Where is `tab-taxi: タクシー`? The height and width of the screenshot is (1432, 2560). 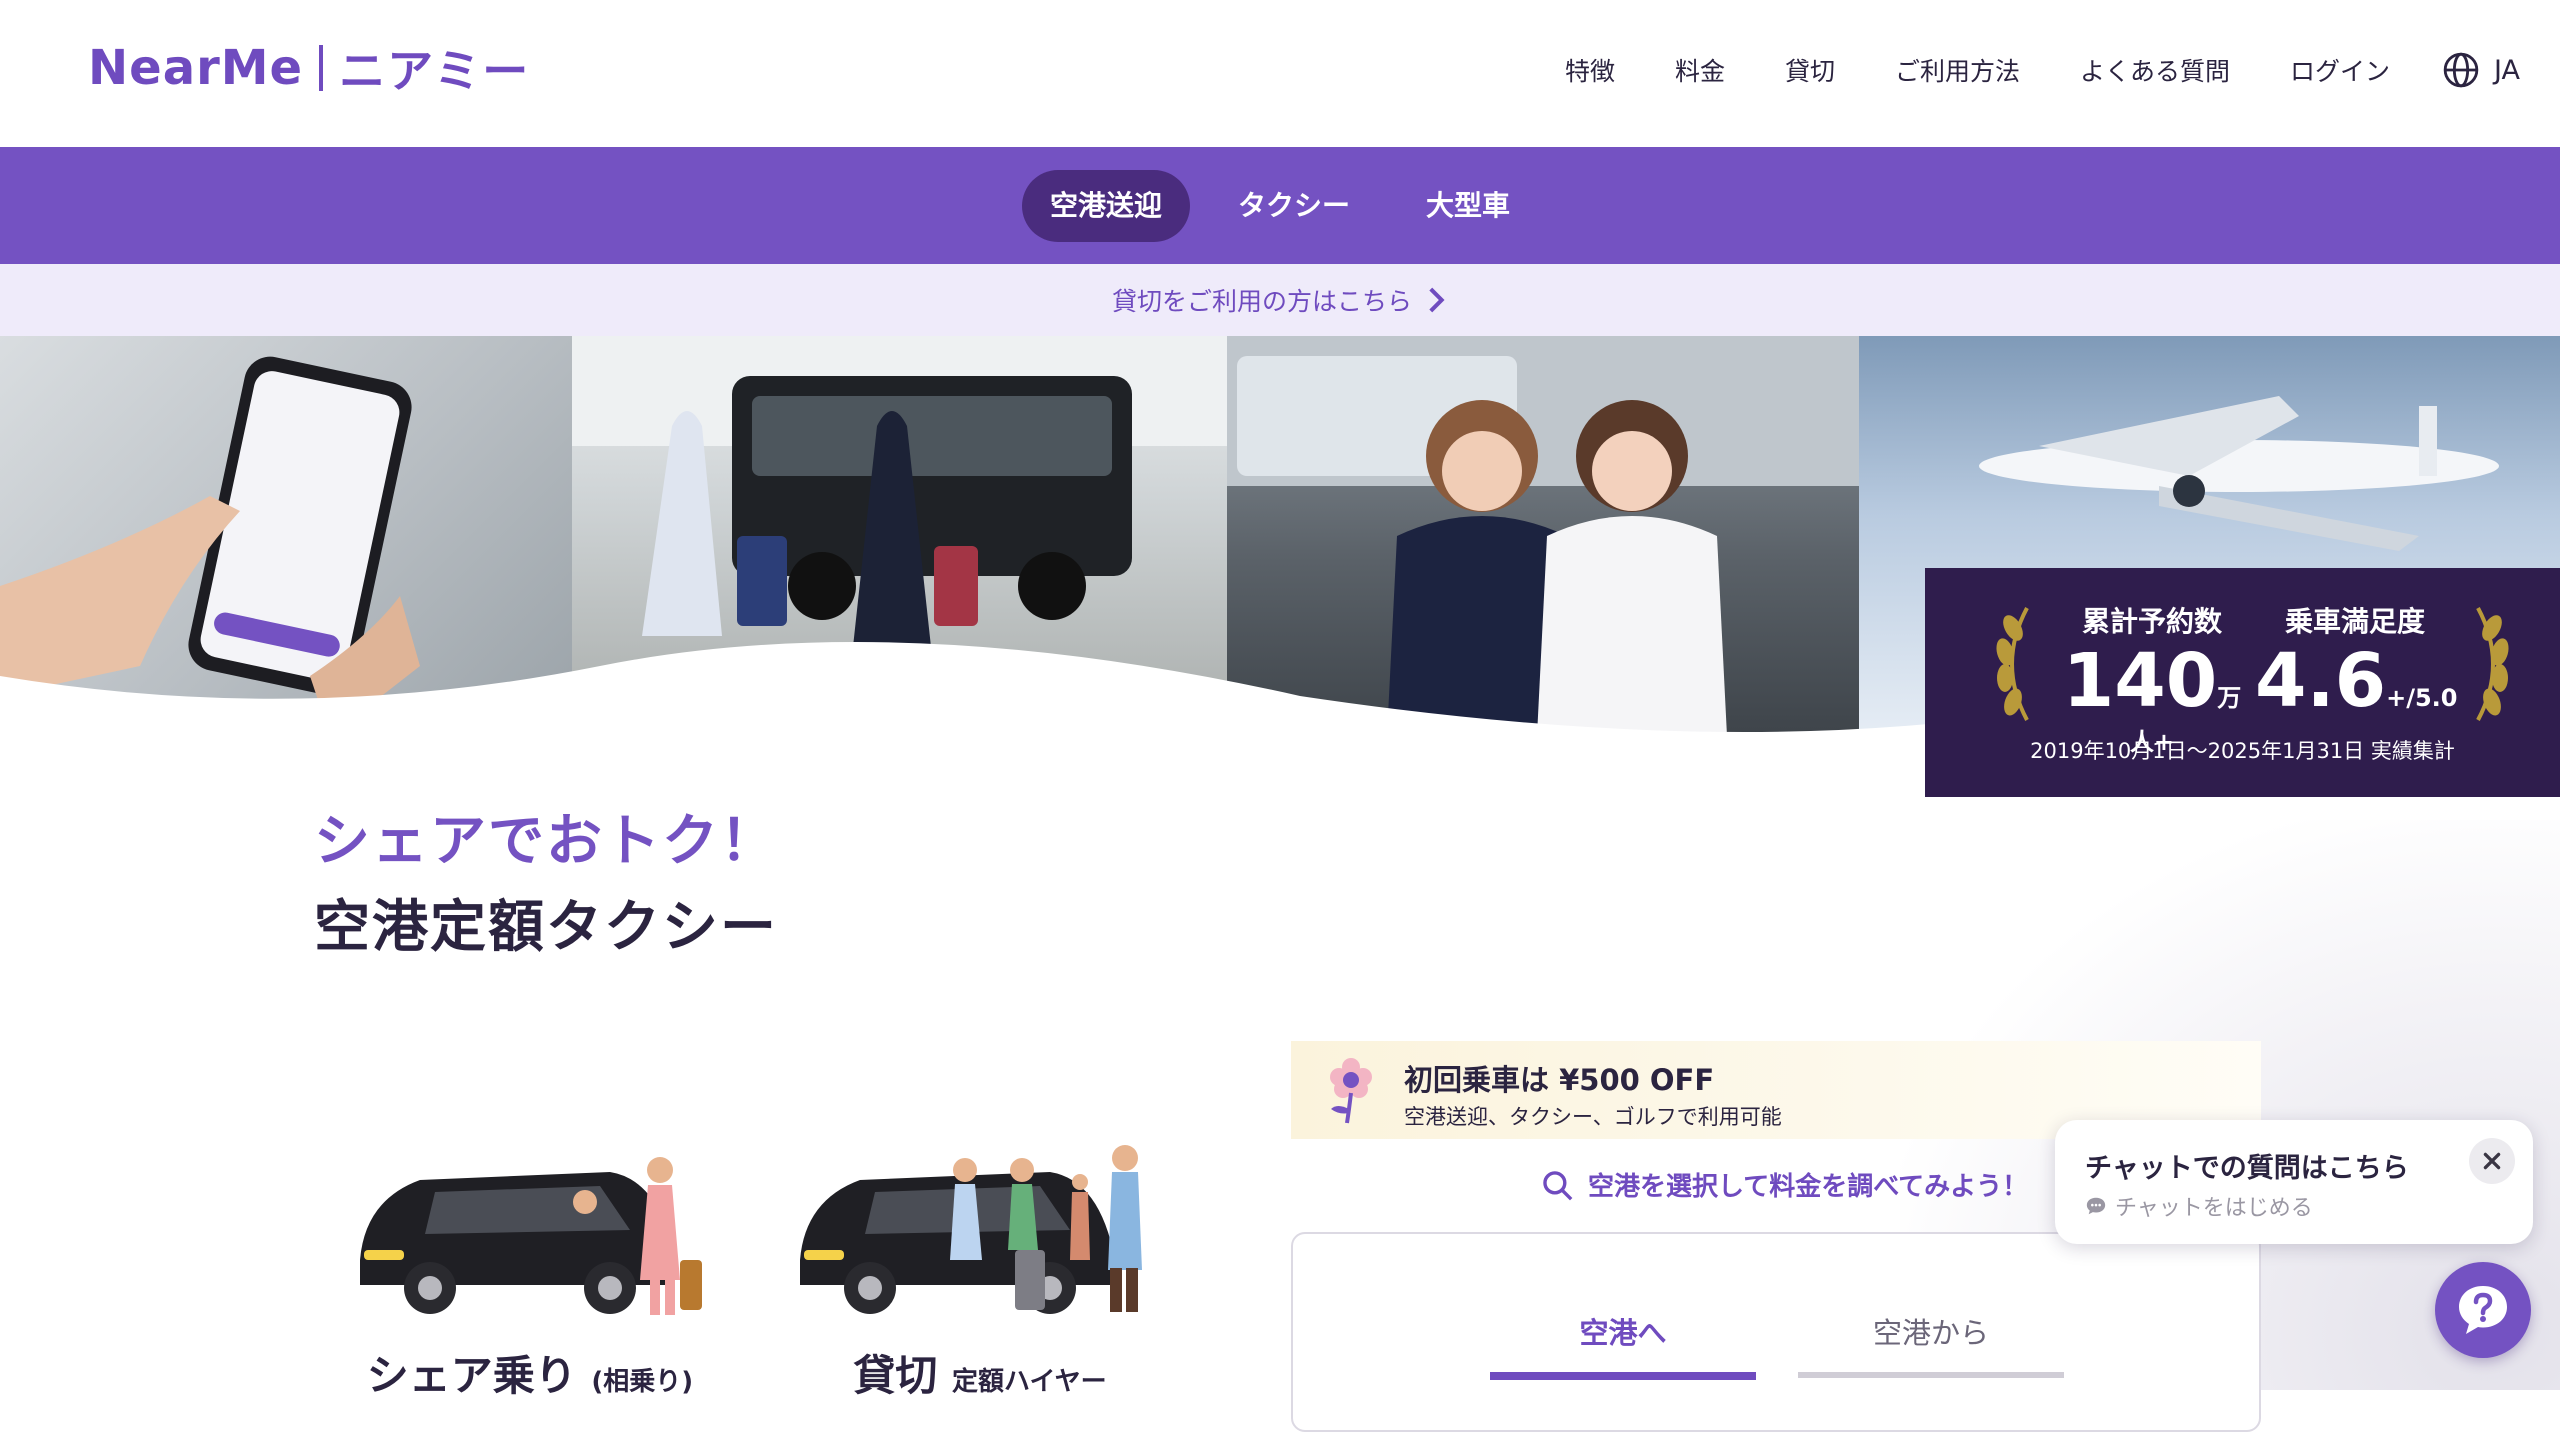
tab-taxi: タクシー is located at coordinates (1294, 206).